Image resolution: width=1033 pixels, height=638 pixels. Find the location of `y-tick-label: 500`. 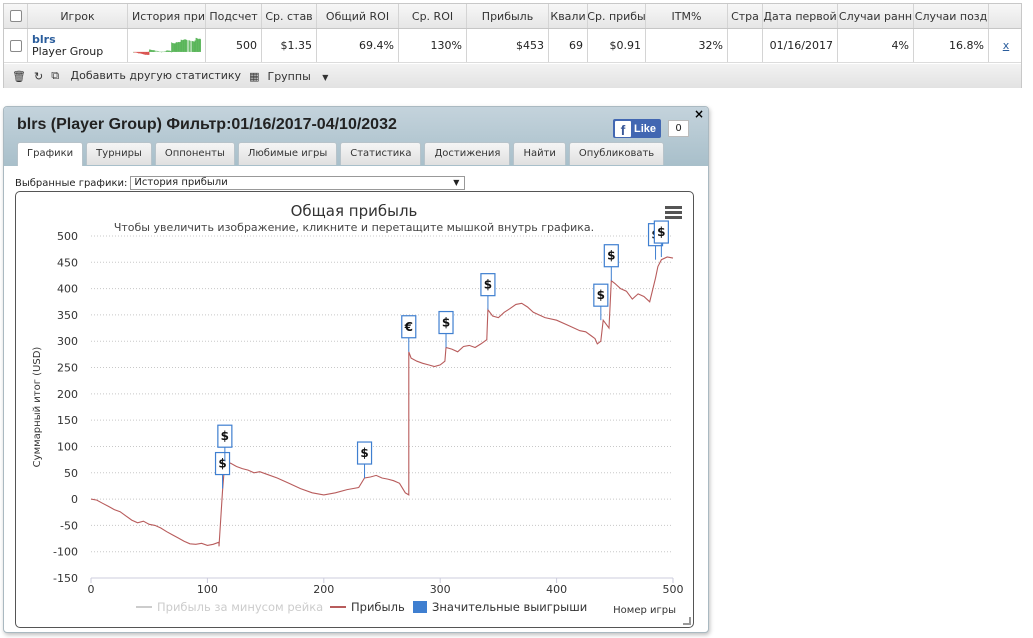

y-tick-label: 500 is located at coordinates (67, 236).